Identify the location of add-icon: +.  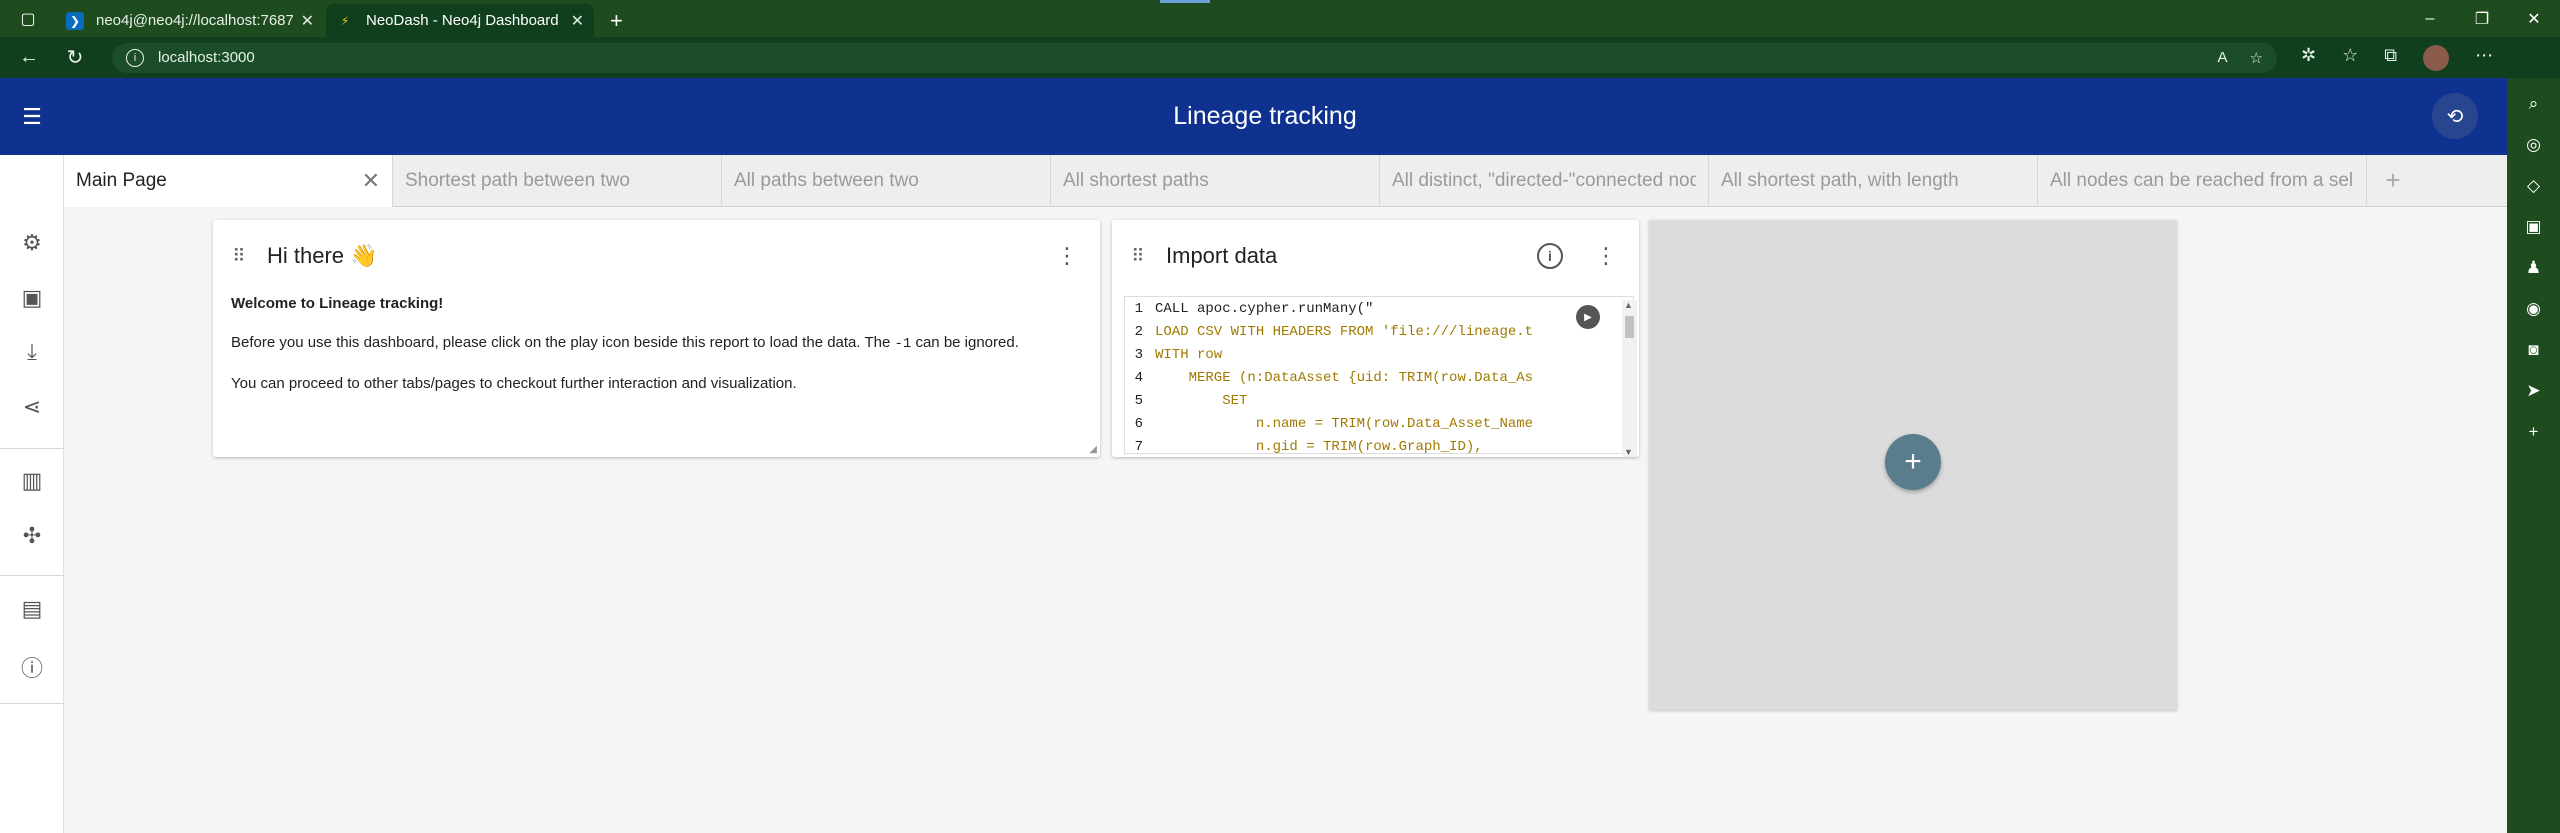
(2534, 432).